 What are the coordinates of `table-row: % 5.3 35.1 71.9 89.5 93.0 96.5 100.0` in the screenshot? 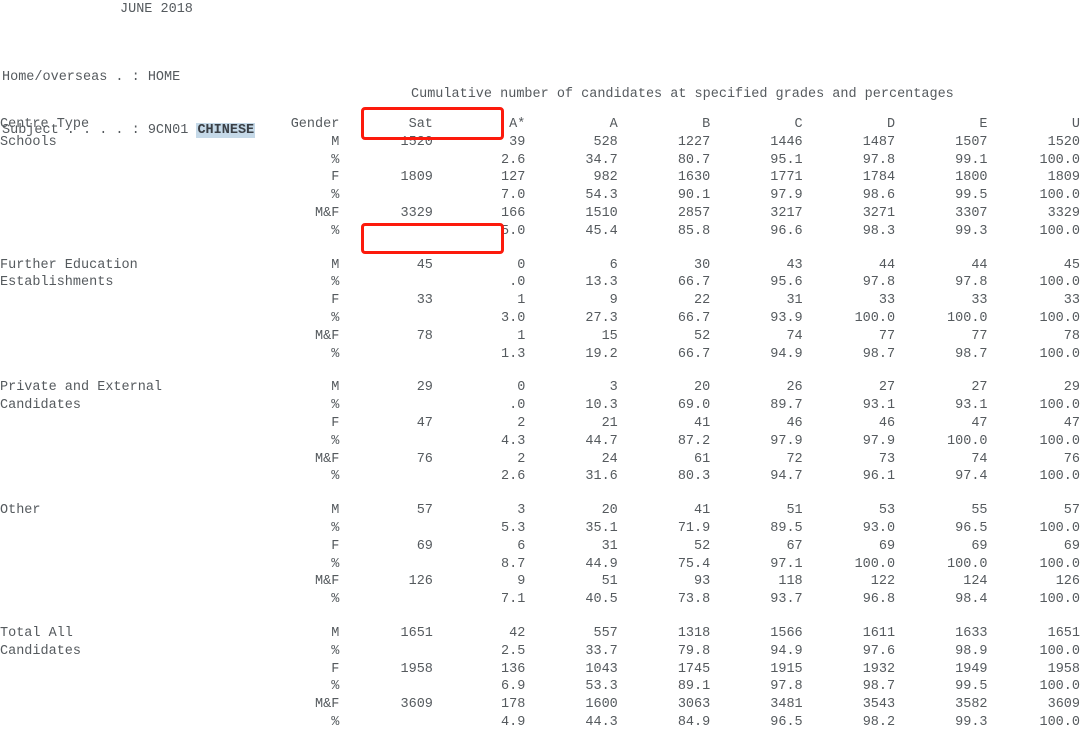 It's located at (540, 529).